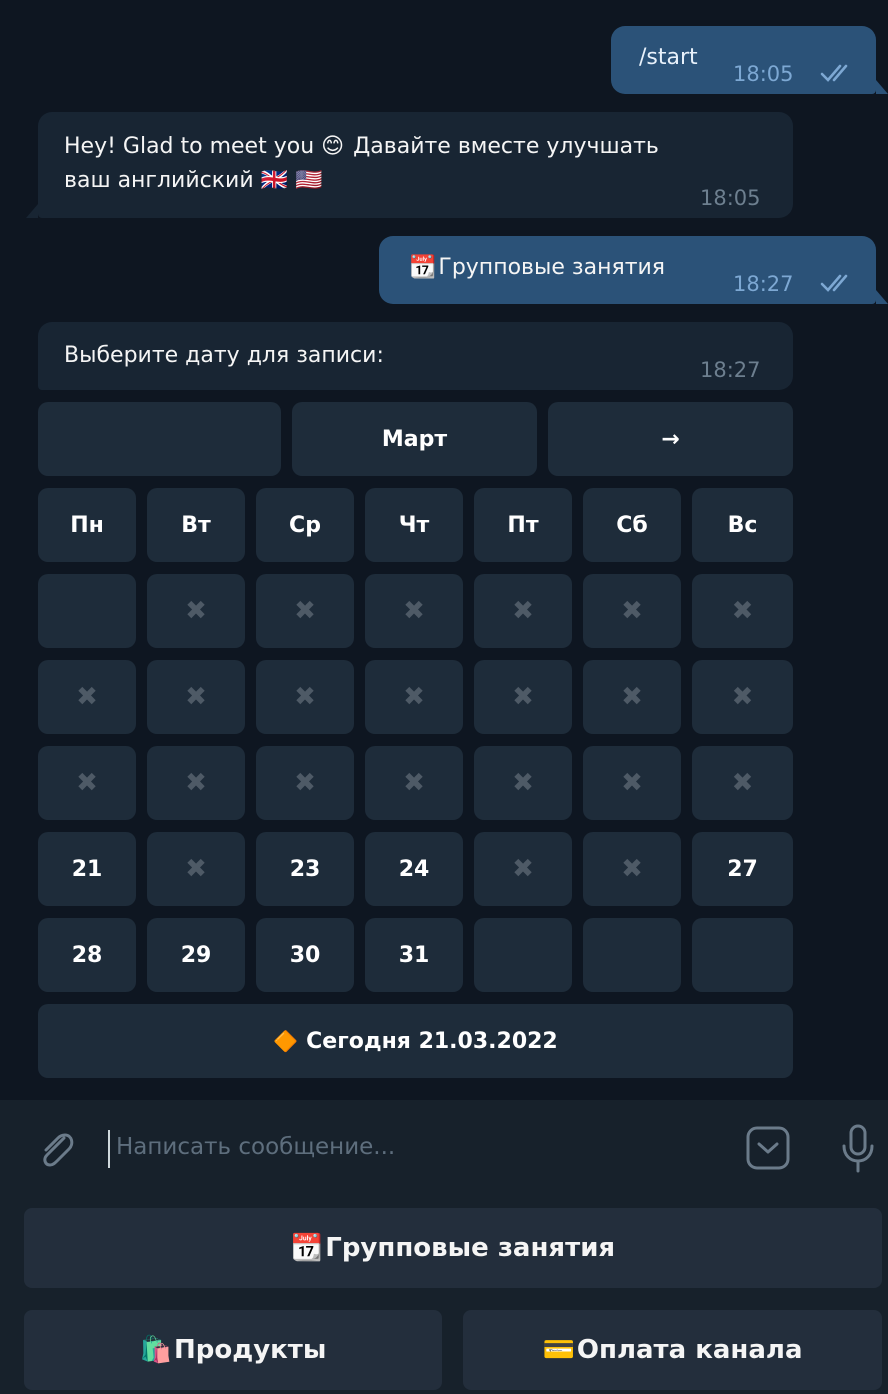  Describe the element at coordinates (414, 525) in the screenshot. I see `weekday-label: Чт` at that location.